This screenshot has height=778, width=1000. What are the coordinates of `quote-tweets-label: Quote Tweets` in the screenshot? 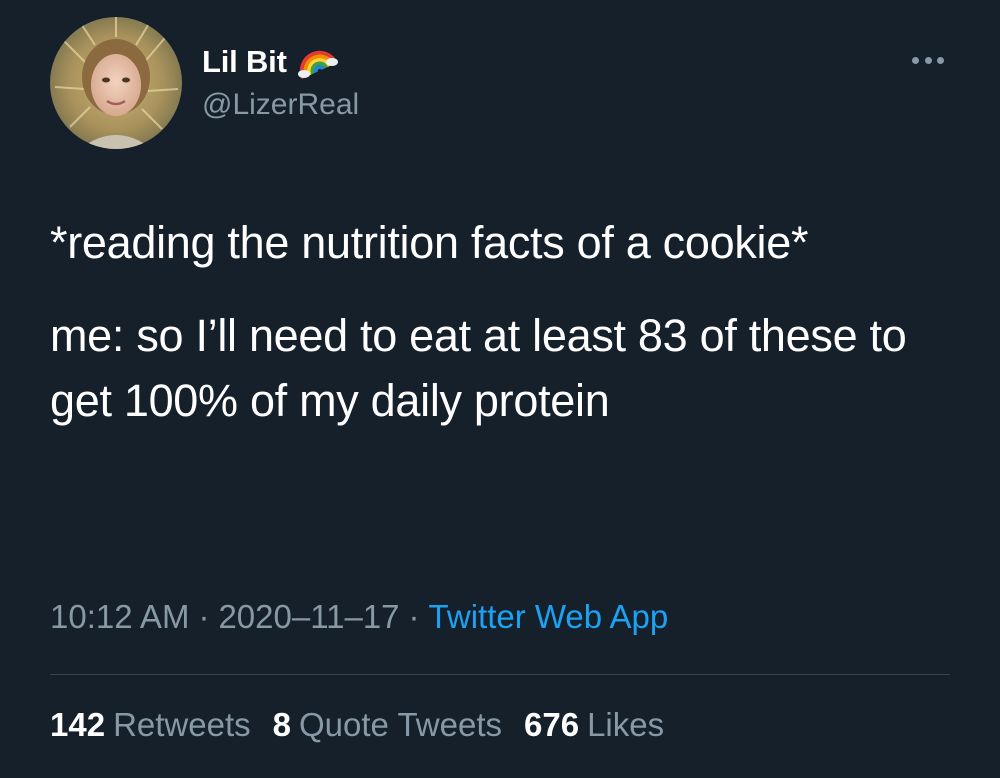 It's located at (400, 724).